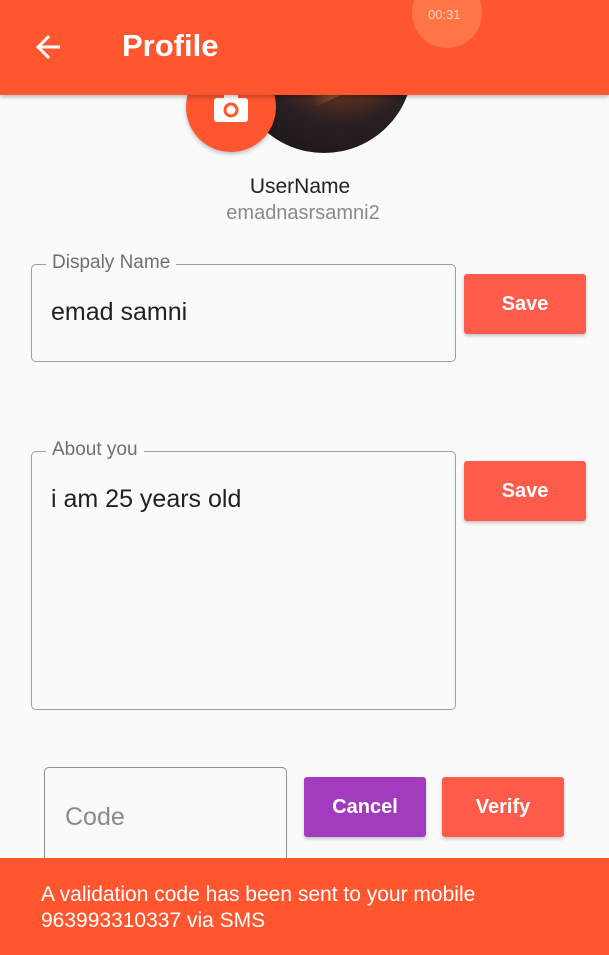  I want to click on about-you-value: i am 25 years old, so click(146, 499).